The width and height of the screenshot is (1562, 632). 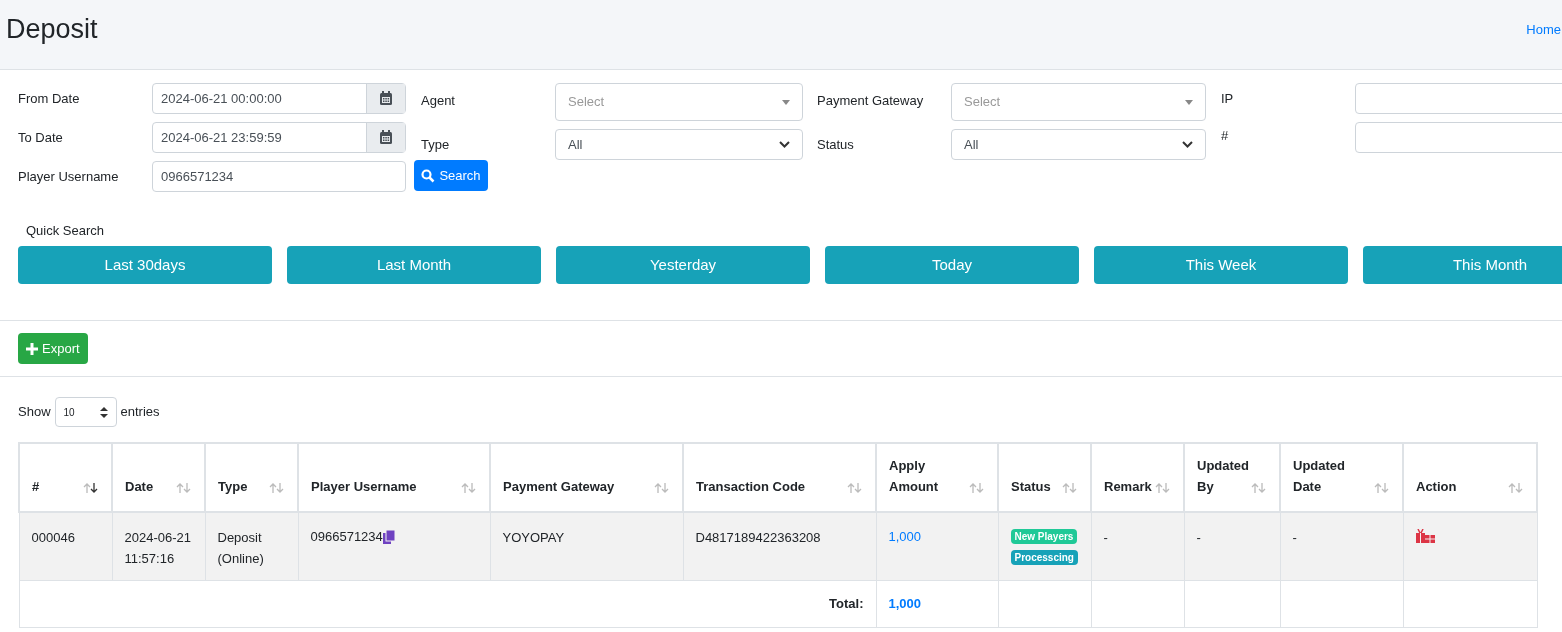 I want to click on table-cell-text: 2024-06-21 11:57:16, so click(x=158, y=548).